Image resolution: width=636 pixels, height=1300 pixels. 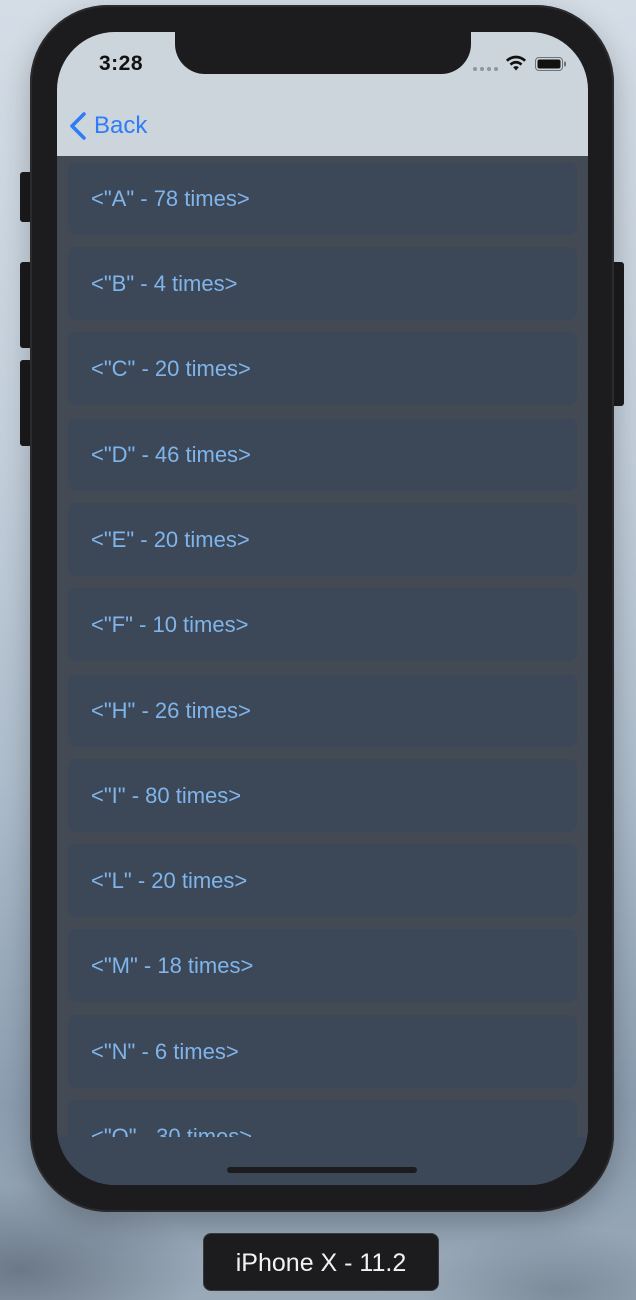 I want to click on chevron-left-icon, so click(x=78, y=126).